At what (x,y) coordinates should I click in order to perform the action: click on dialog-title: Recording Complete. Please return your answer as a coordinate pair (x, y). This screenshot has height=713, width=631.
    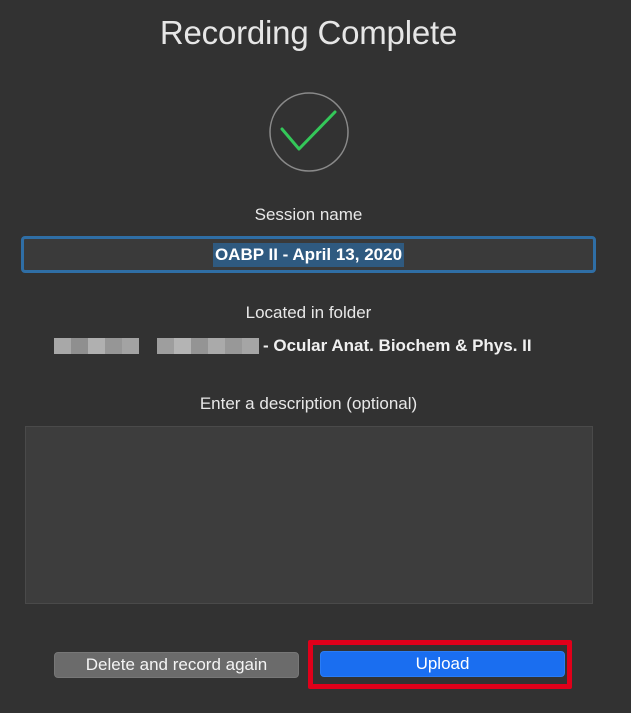
    Looking at the image, I should click on (308, 32).